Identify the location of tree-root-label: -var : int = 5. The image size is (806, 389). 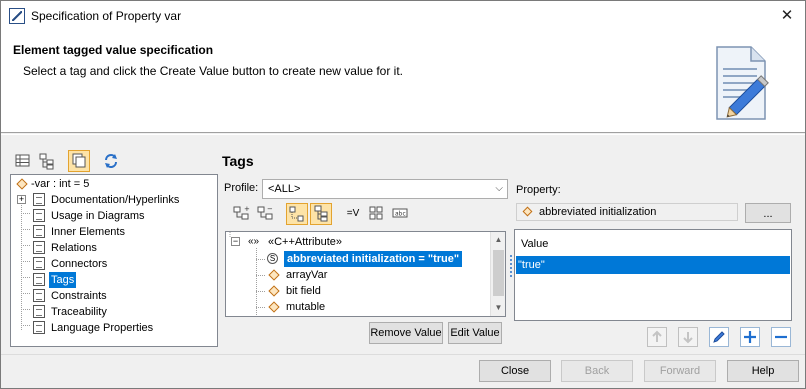
(60, 184).